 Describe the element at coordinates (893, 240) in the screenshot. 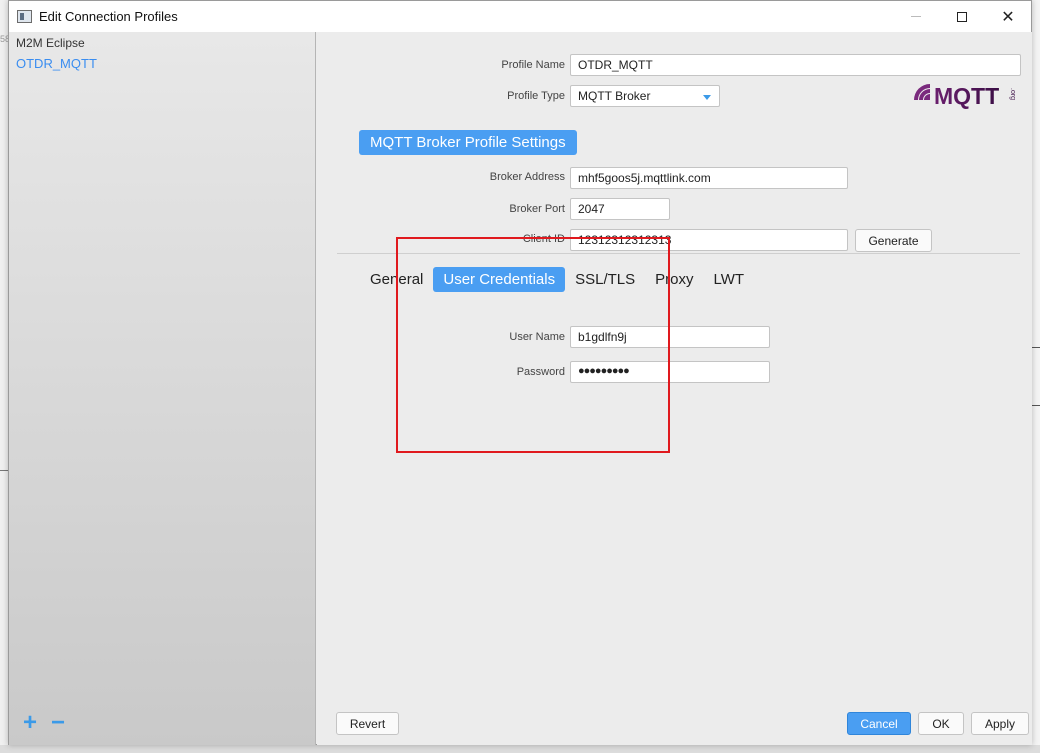

I see `generate-client-id-button: Generate` at that location.